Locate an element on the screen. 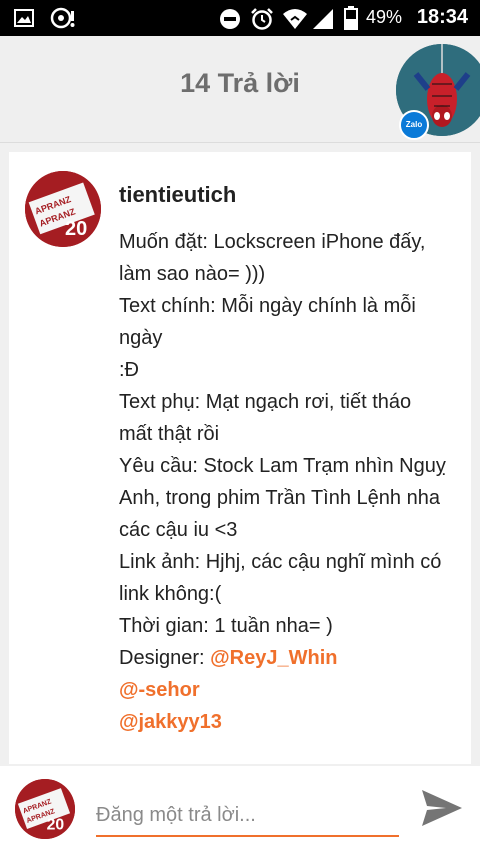  post-line: :Đ is located at coordinates (129, 370).